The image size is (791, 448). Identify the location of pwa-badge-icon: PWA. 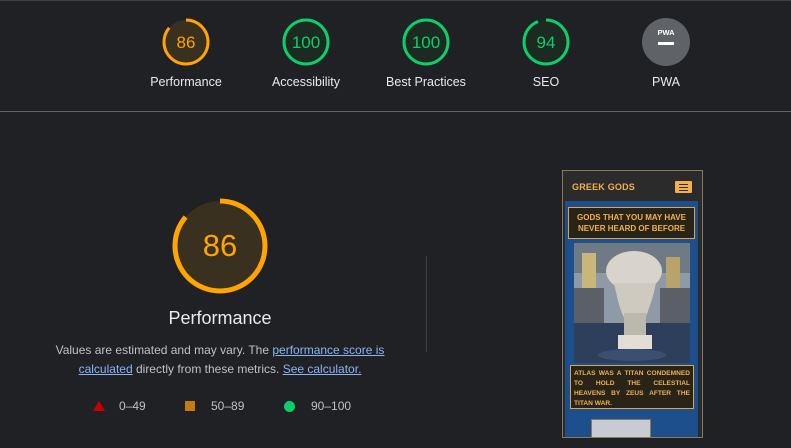
(666, 42).